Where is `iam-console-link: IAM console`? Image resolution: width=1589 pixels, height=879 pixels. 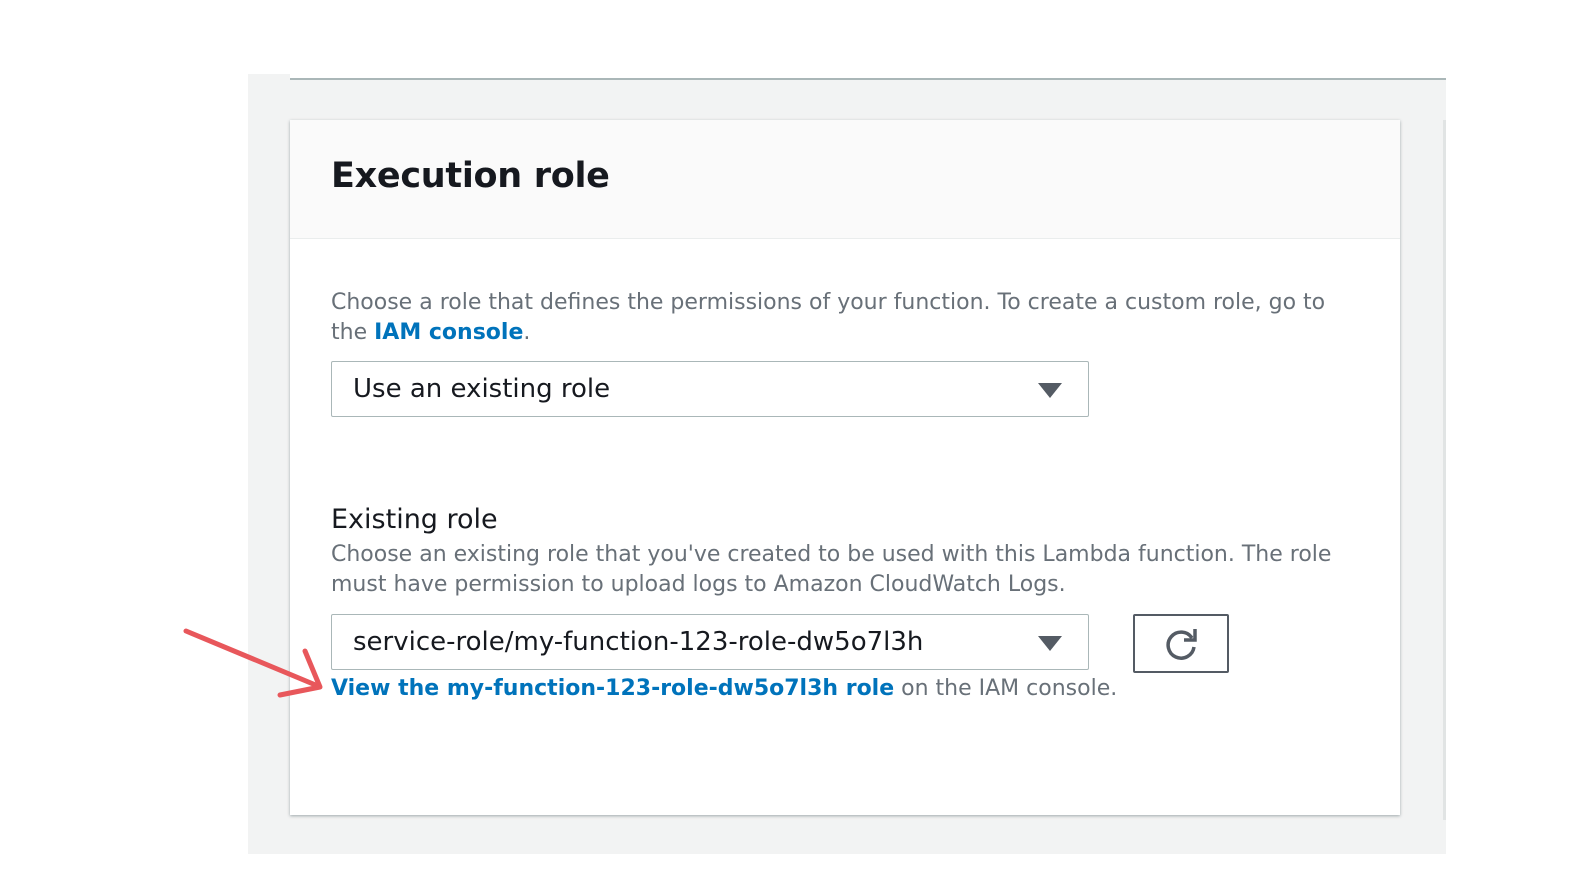 iam-console-link: IAM console is located at coordinates (448, 332).